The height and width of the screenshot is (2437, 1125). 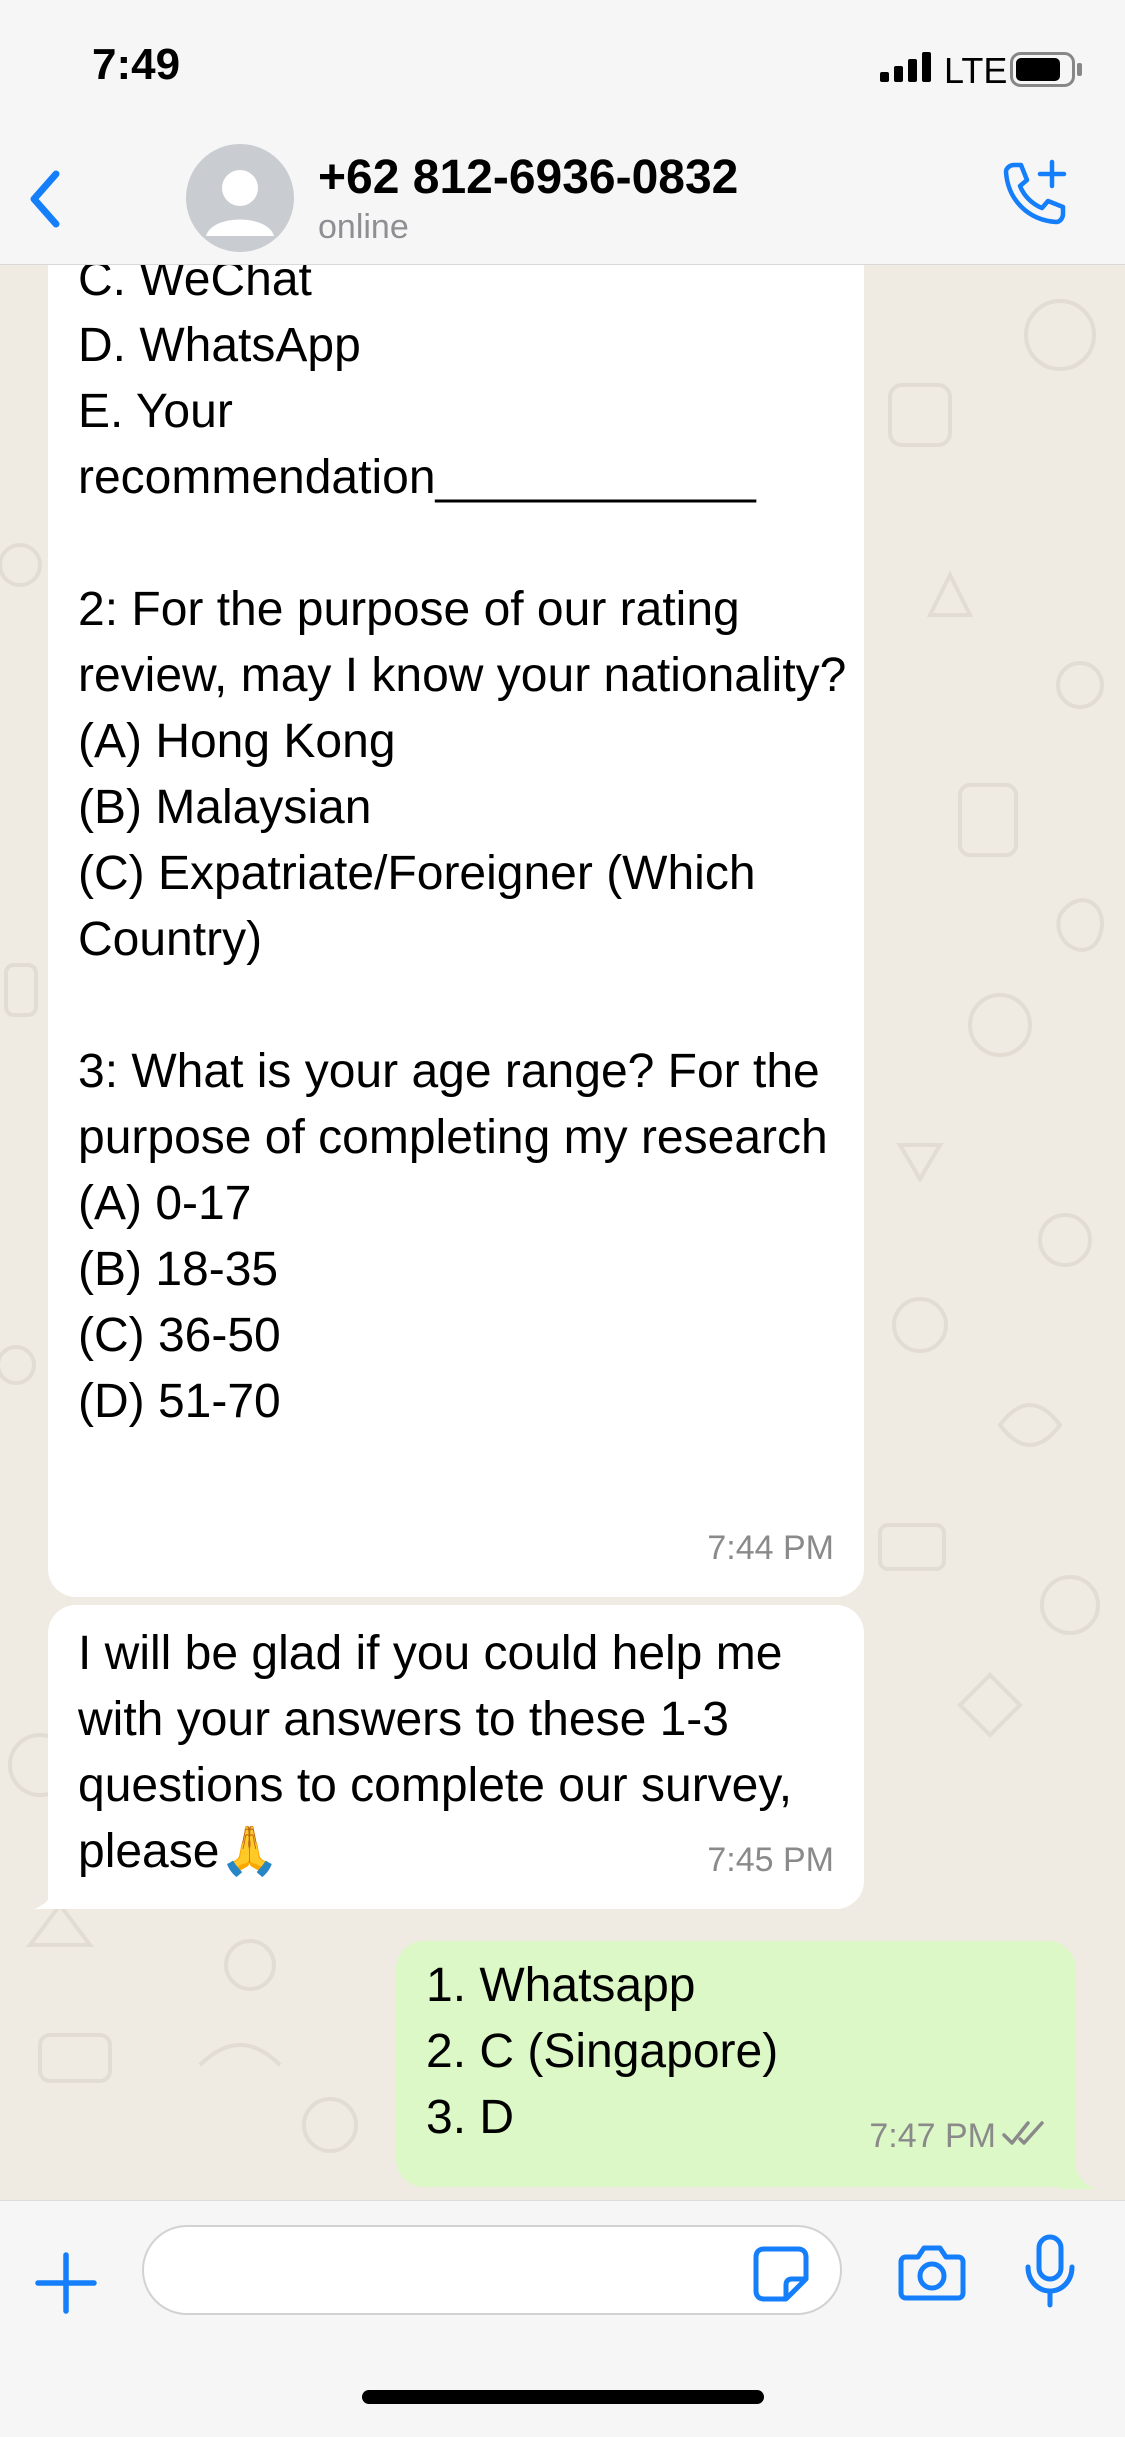 I want to click on contact-status: online, so click(x=363, y=227).